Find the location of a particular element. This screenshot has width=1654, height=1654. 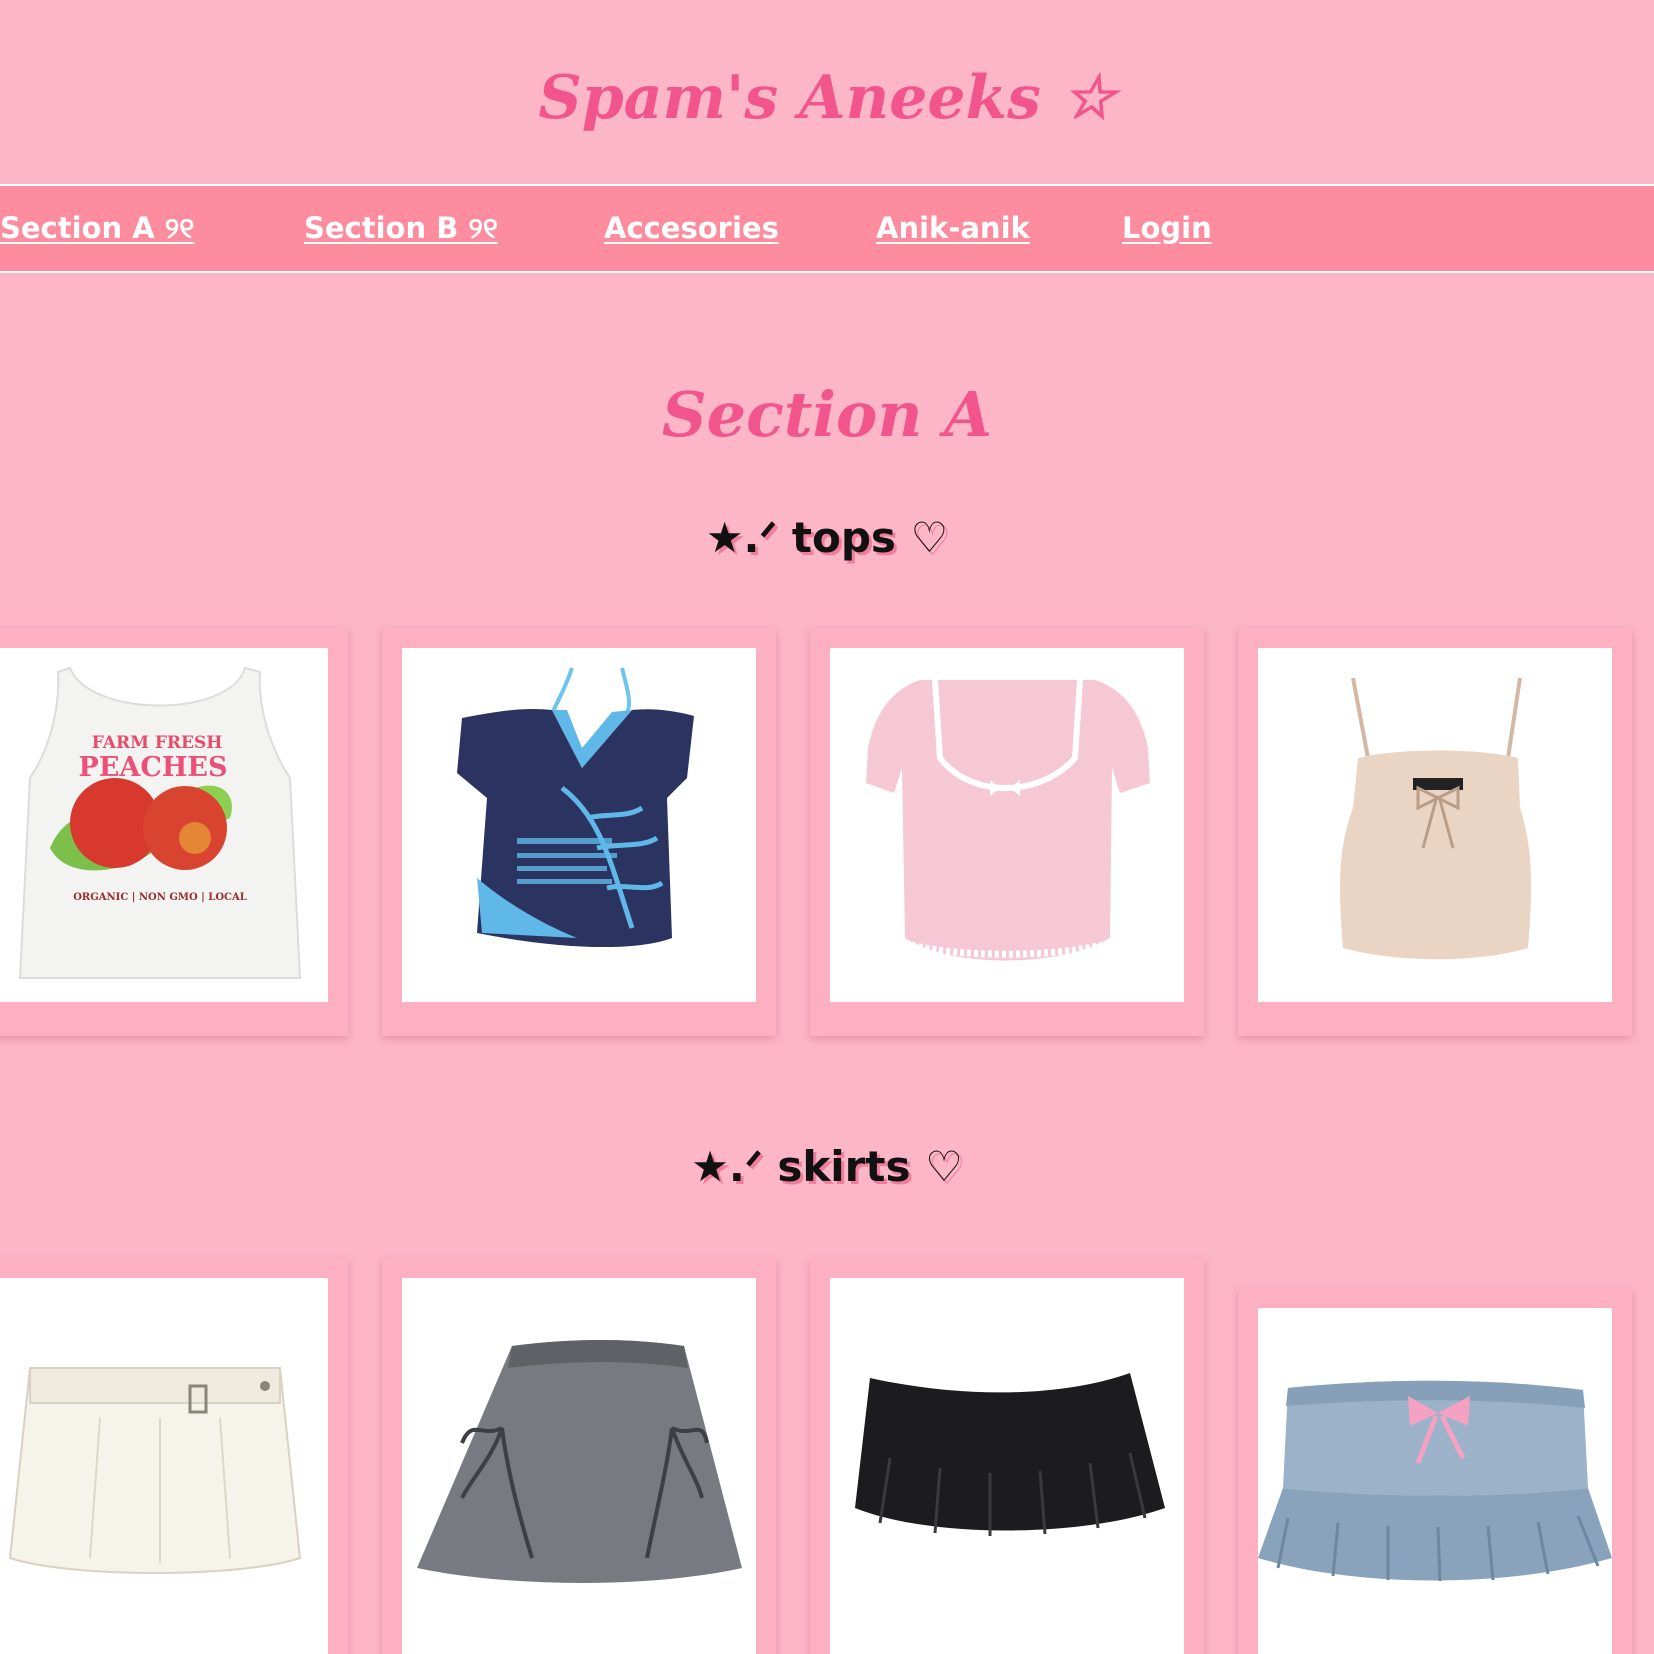

product-image-camisole is located at coordinates (1435, 825).